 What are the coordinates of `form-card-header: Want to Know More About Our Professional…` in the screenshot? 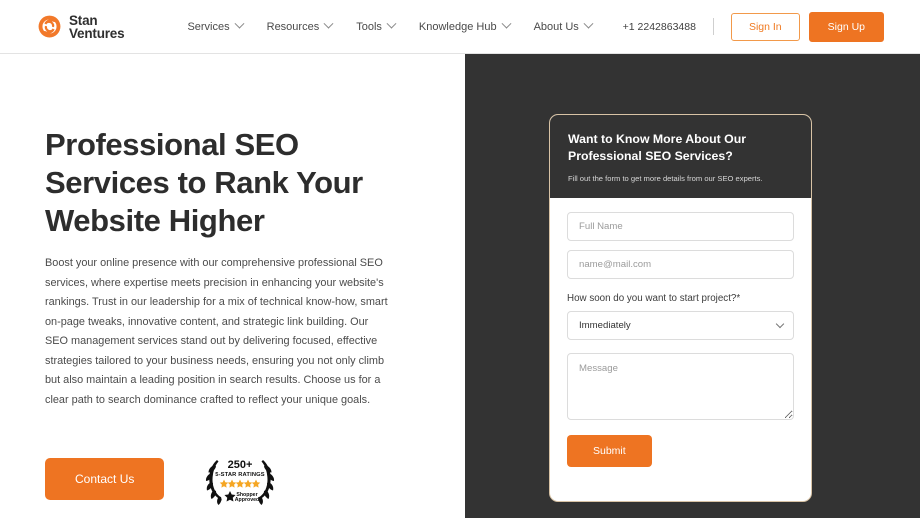 It's located at (680, 156).